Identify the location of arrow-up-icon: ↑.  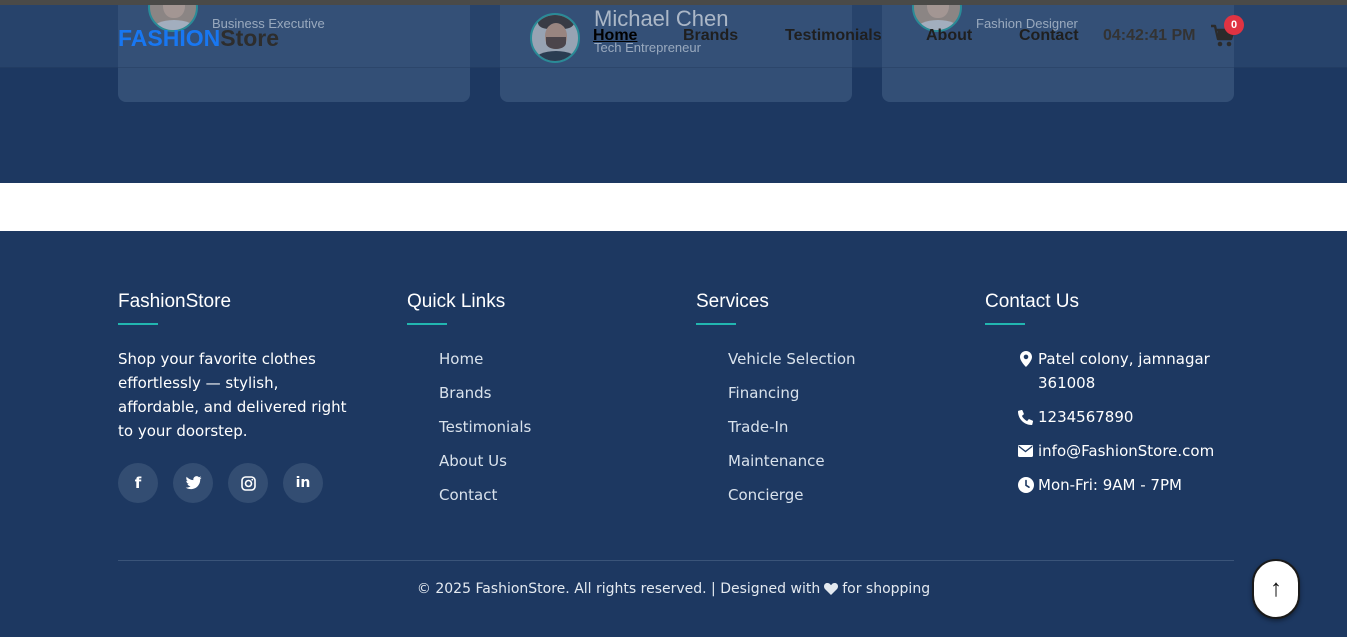
(1276, 588).